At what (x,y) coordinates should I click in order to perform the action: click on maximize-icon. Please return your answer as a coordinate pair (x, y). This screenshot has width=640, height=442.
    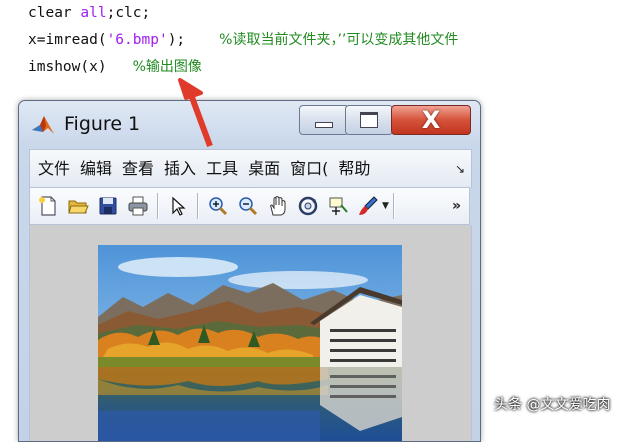
    Looking at the image, I should click on (369, 120).